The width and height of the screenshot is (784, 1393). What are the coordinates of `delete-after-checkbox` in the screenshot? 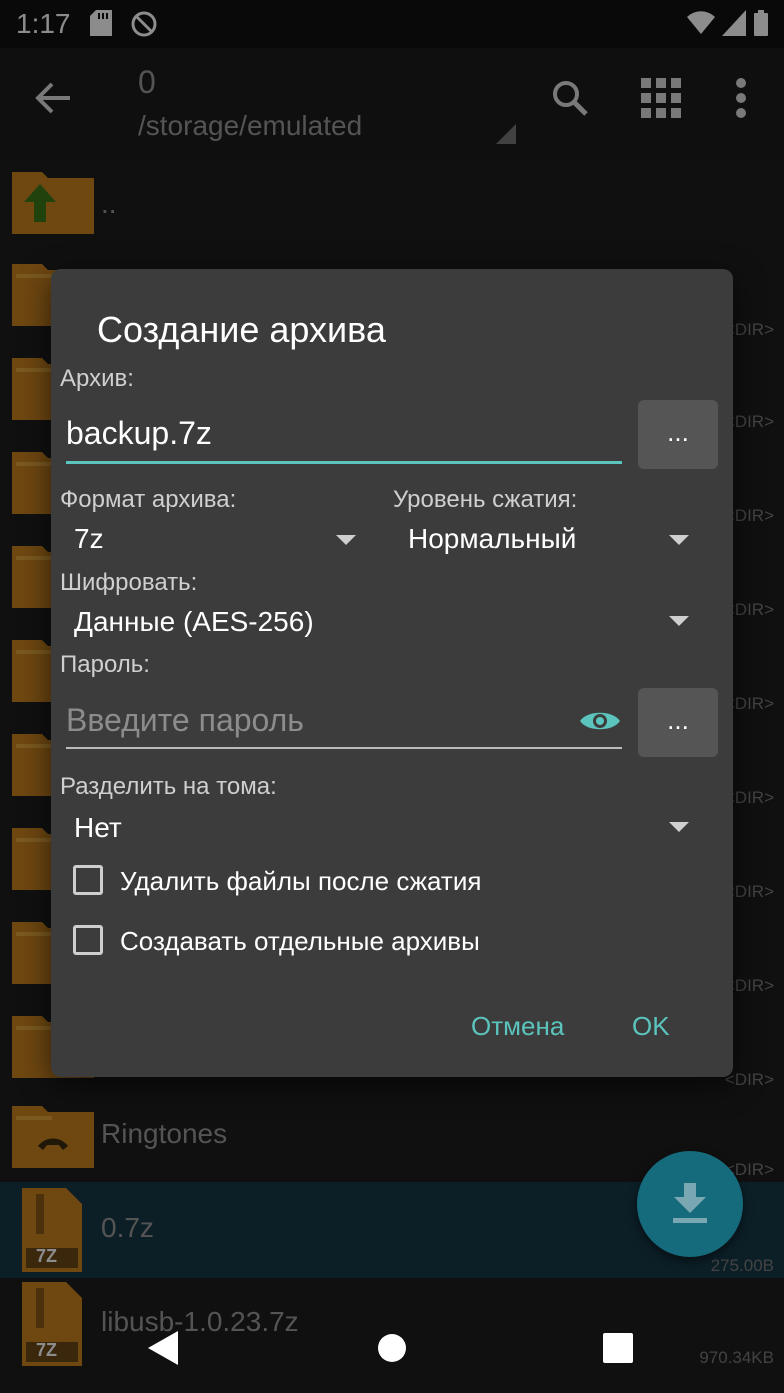 It's located at (88, 880).